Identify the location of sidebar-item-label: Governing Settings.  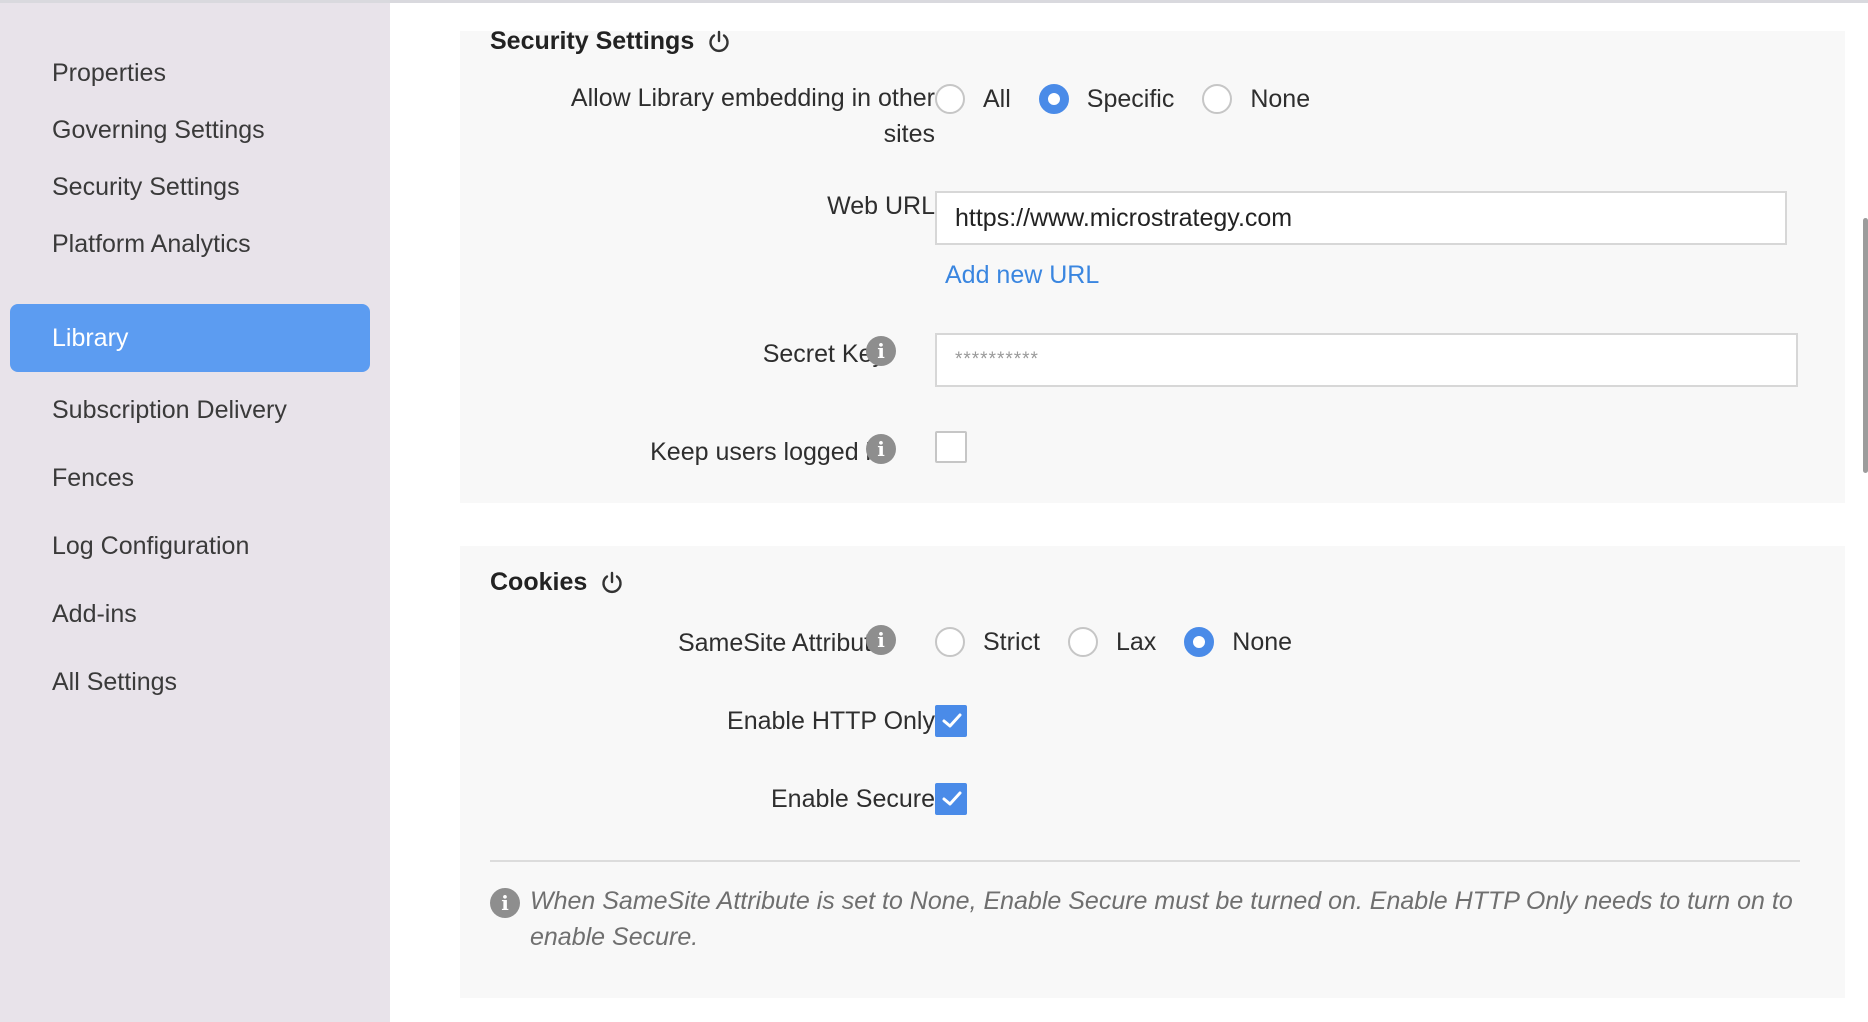
(158, 129).